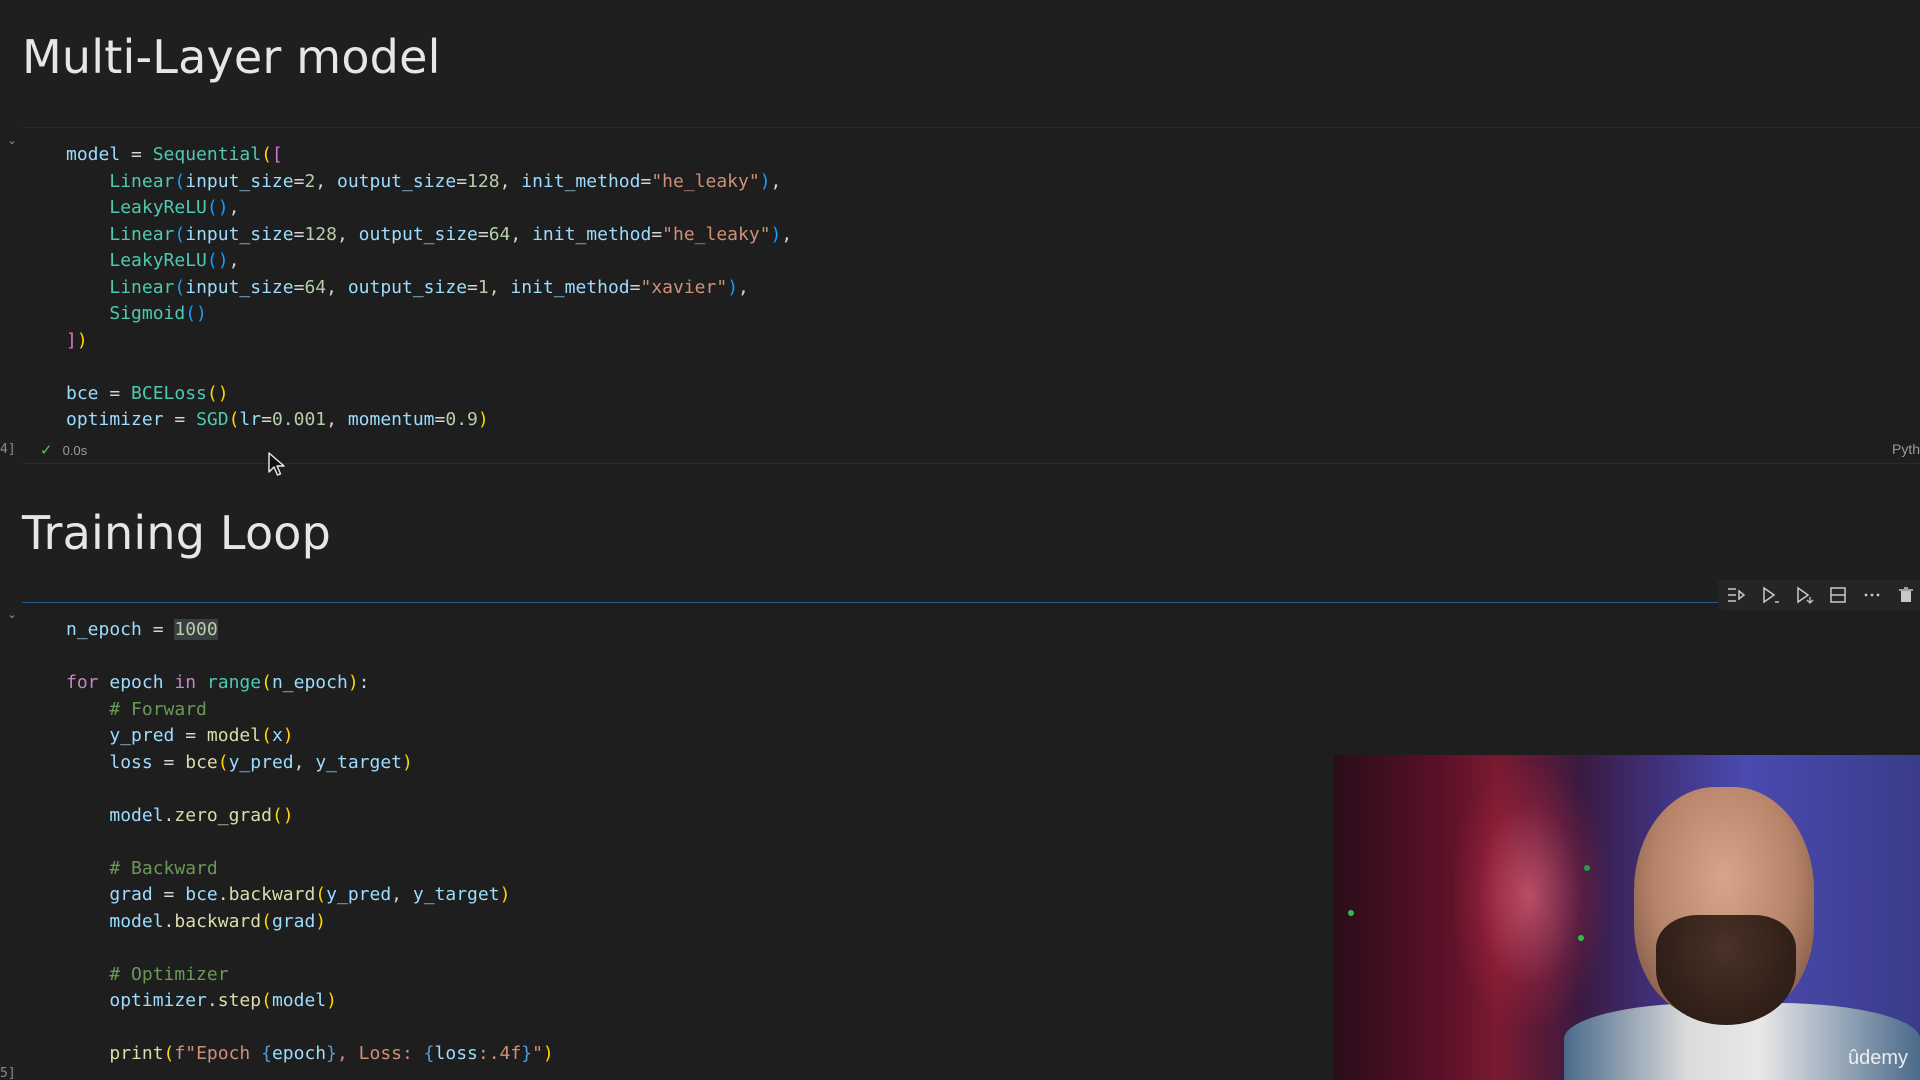 The height and width of the screenshot is (1080, 1920). What do you see at coordinates (207, 154) in the screenshot?
I see `code-token: Sequential` at bounding box center [207, 154].